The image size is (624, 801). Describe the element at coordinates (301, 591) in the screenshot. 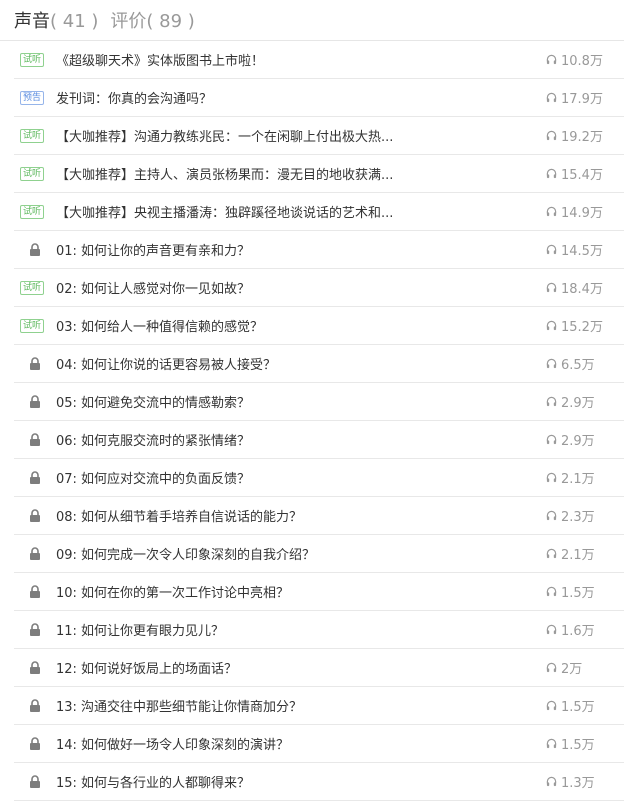

I see `episode-title: 10: 如何在你的第一次工作讨论中亮相？` at that location.